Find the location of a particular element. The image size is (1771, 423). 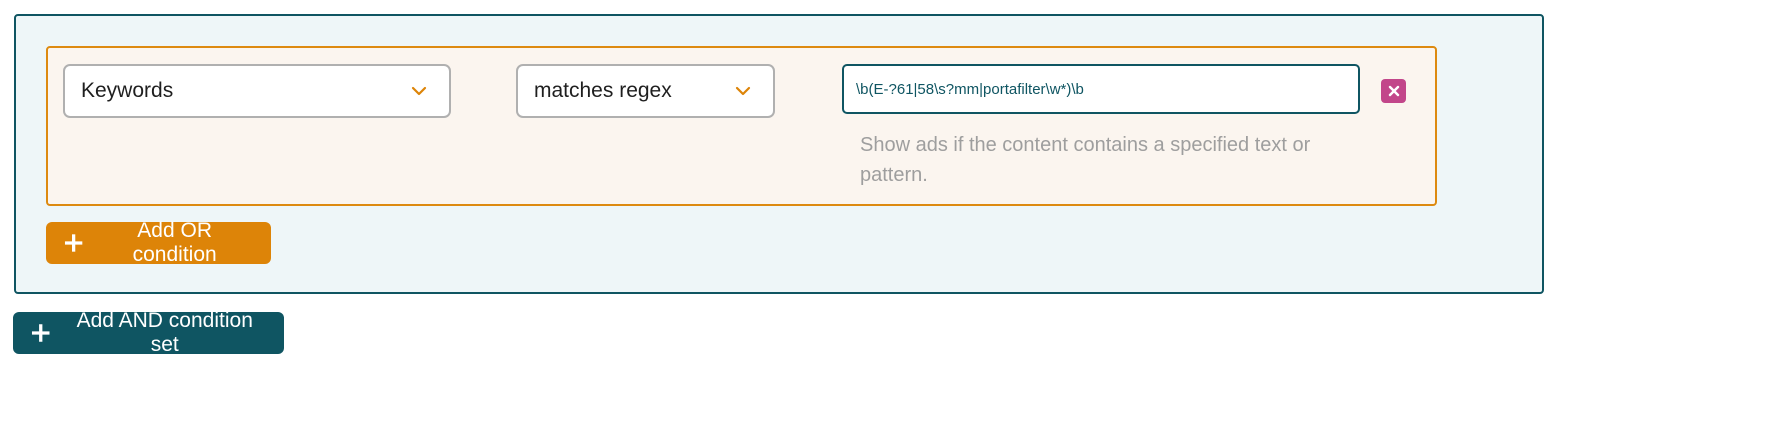

remove-condition-button is located at coordinates (1393, 91).